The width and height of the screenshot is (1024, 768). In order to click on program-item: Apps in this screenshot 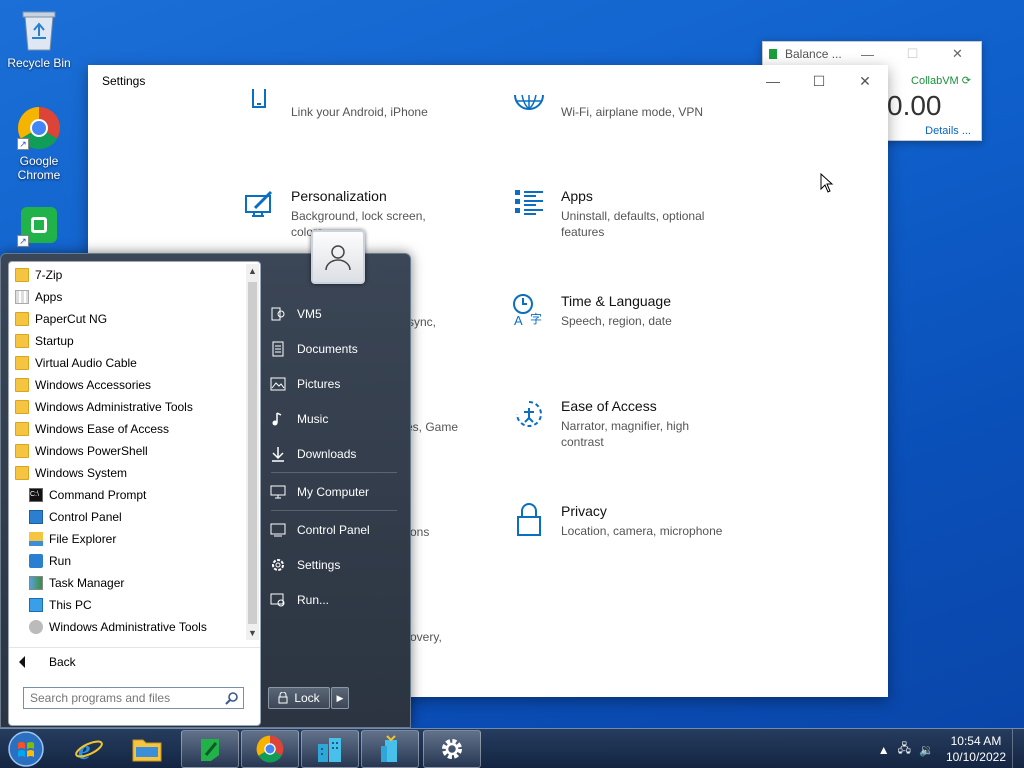, I will do `click(127, 297)`.